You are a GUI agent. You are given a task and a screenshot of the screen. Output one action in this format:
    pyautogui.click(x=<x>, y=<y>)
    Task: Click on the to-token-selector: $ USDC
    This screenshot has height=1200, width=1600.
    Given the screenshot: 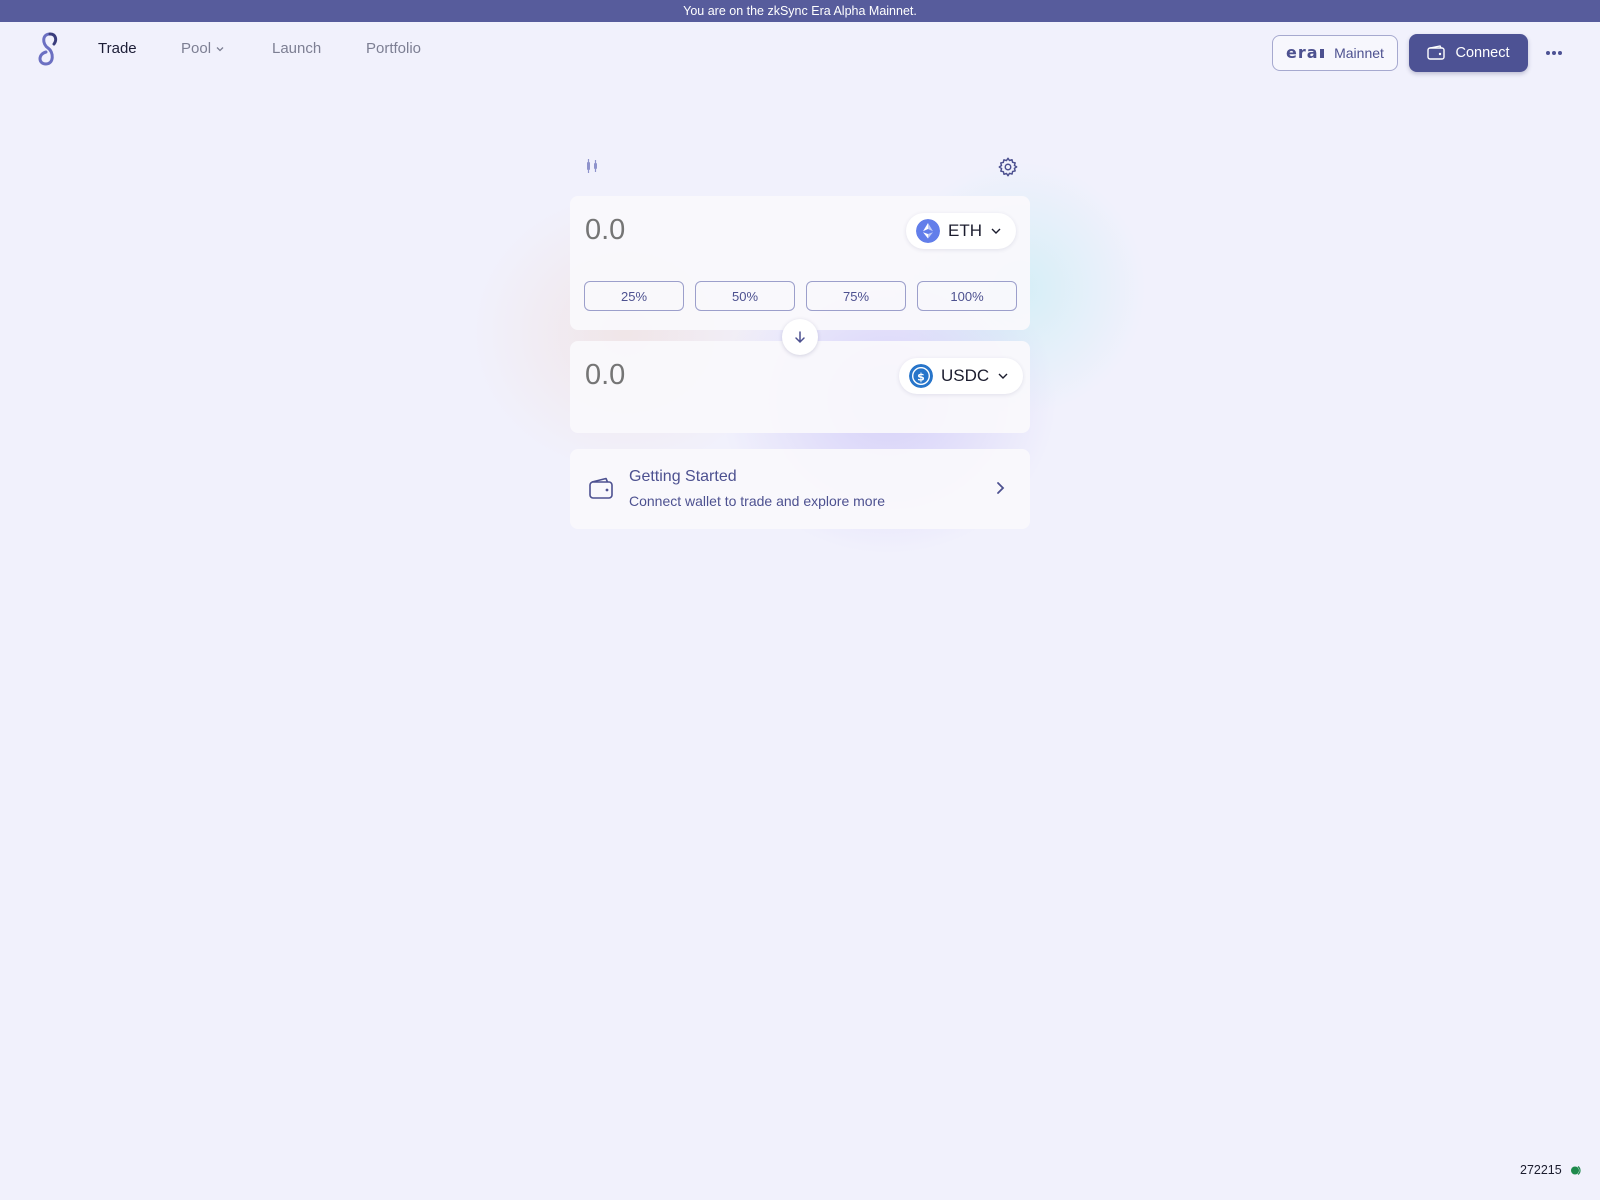 What is the action you would take?
    pyautogui.click(x=961, y=376)
    